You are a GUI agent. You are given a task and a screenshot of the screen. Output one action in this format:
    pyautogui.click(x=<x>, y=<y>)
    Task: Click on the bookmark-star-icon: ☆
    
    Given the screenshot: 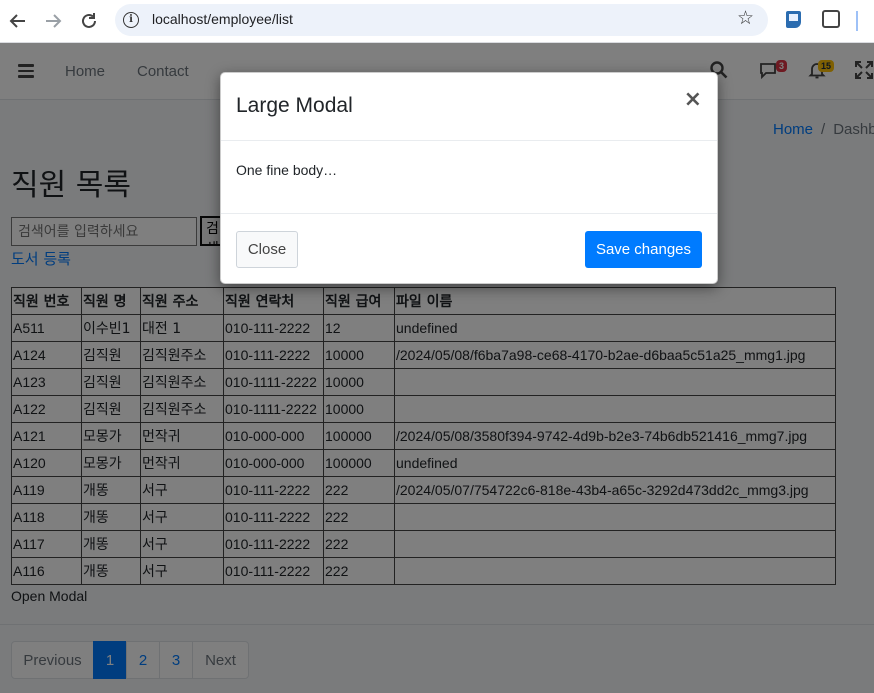 What is the action you would take?
    pyautogui.click(x=745, y=18)
    